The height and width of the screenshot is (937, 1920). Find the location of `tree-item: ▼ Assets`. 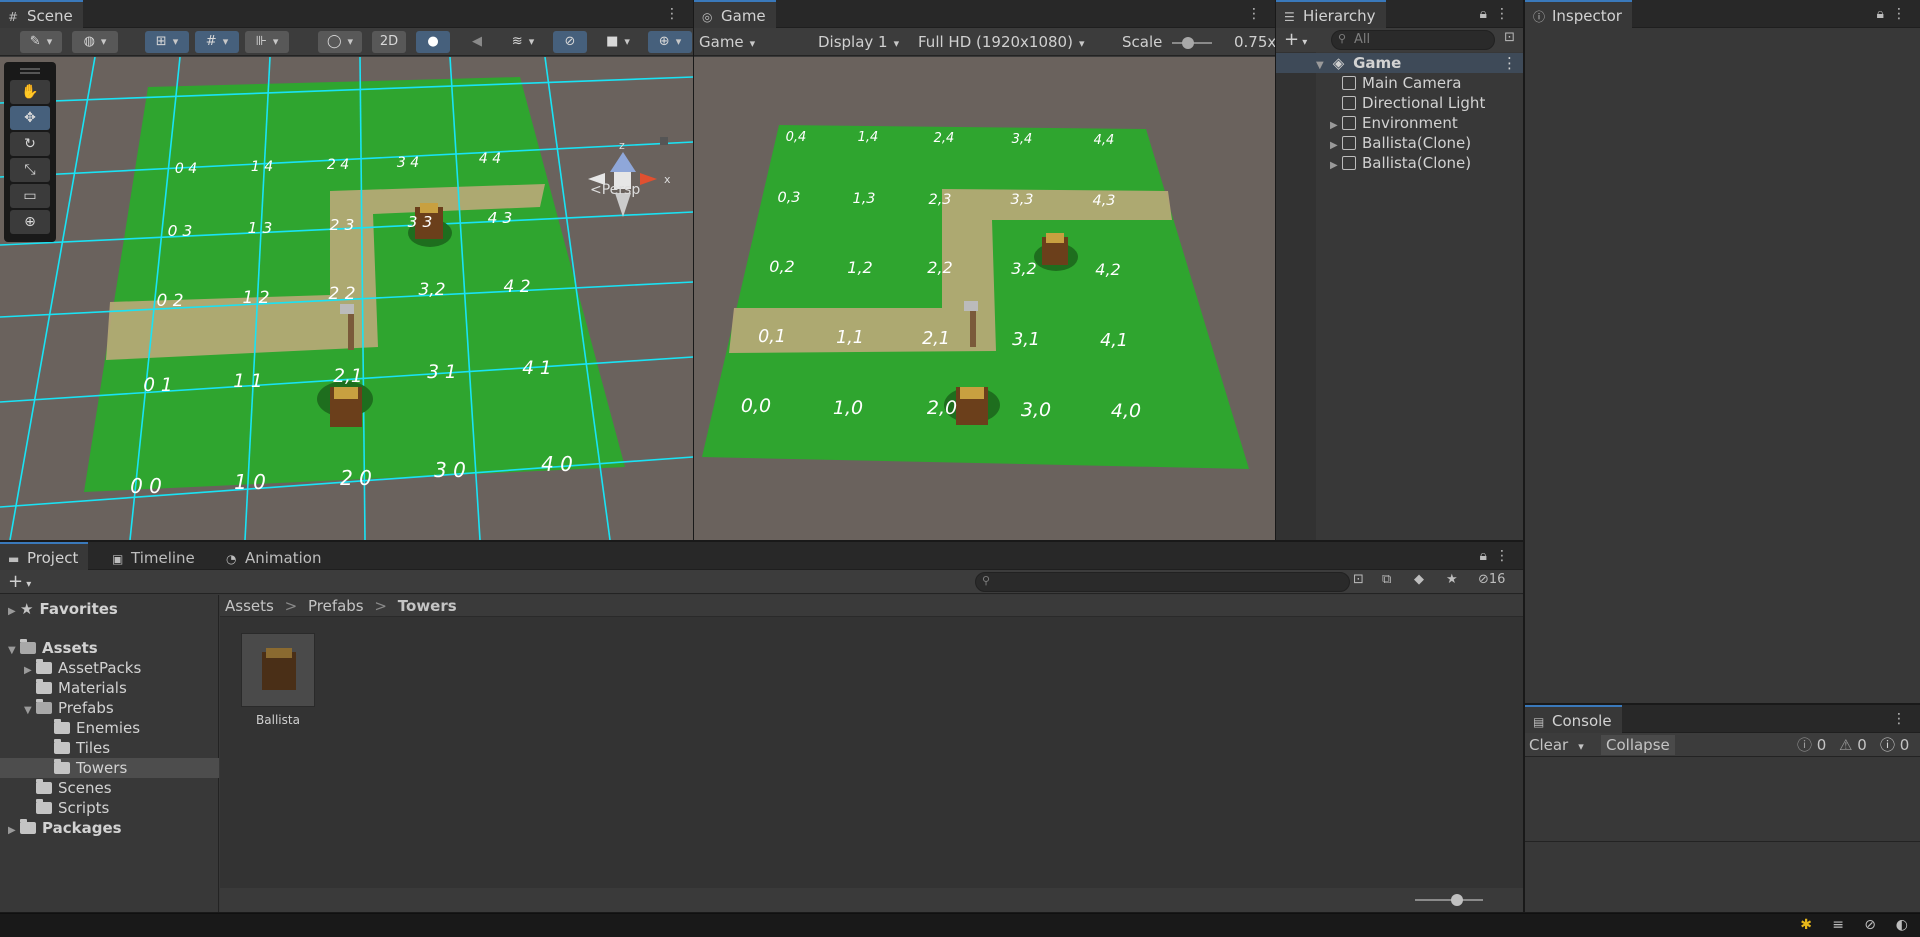

tree-item: ▼ Assets is located at coordinates (109, 648).